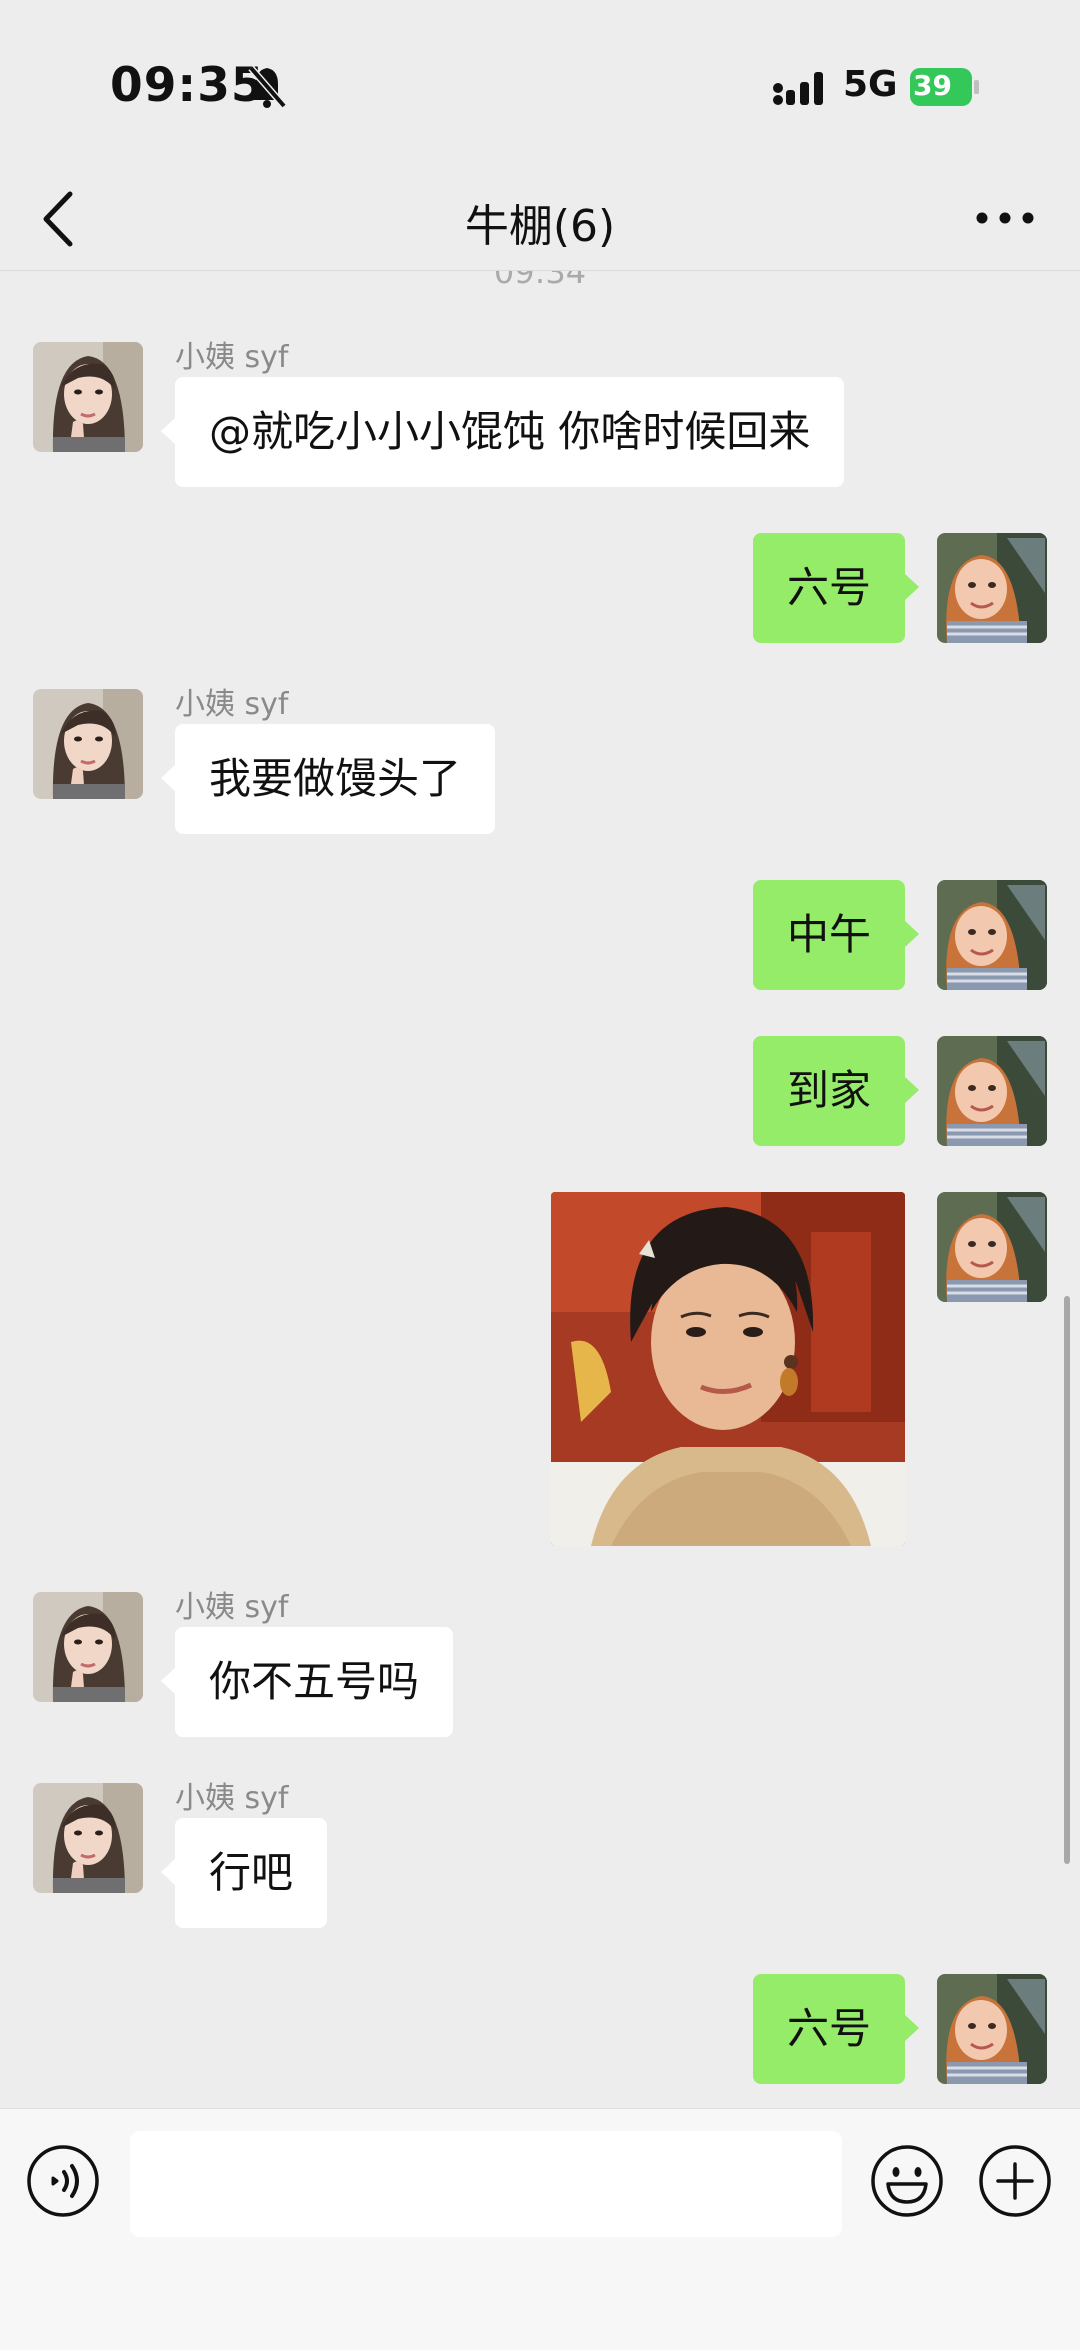 Image resolution: width=1080 pixels, height=2350 pixels. What do you see at coordinates (486, 2184) in the screenshot?
I see `message-input` at bounding box center [486, 2184].